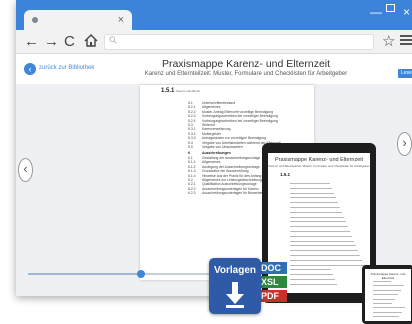 The width and height of the screenshot is (412, 324). What do you see at coordinates (239, 42) in the screenshot?
I see `address-bar` at bounding box center [239, 42].